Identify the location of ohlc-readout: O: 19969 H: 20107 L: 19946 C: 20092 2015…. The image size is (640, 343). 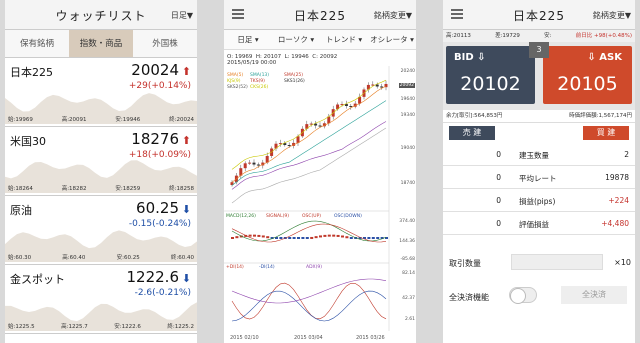
(282, 60).